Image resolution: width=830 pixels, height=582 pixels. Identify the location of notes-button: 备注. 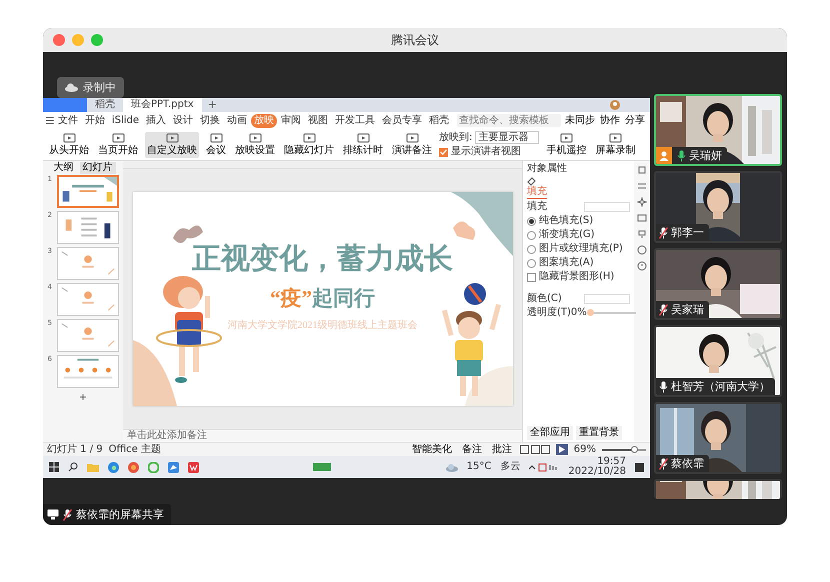
(472, 450).